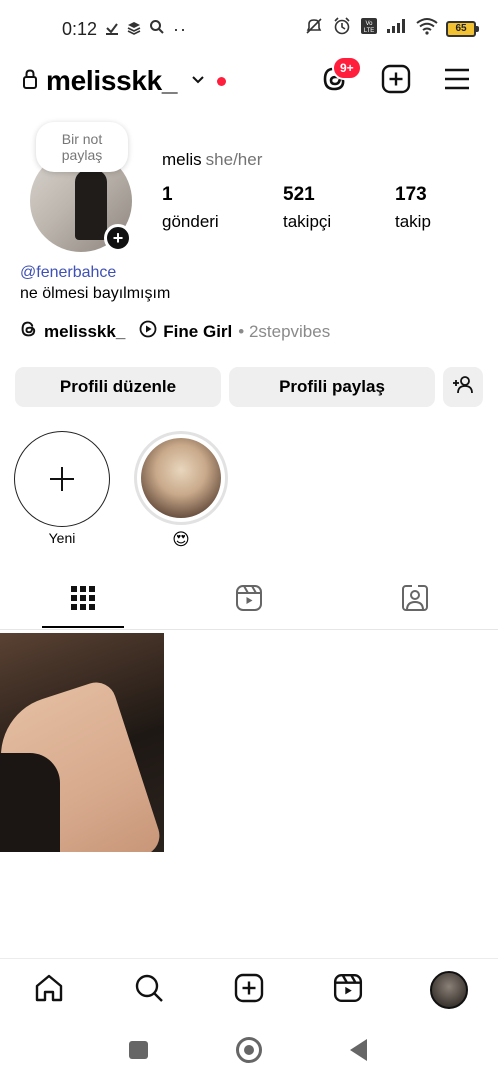 This screenshot has height=1080, width=498. Describe the element at coordinates (95, 293) in the screenshot. I see `bio-text: ne ölmesi bayılmışım` at that location.